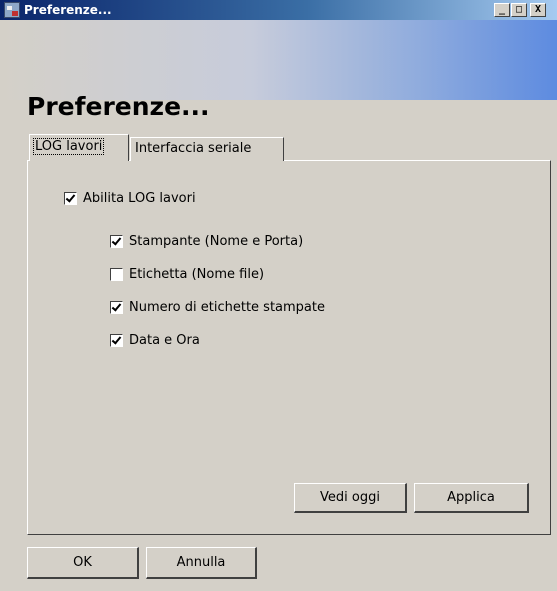 The width and height of the screenshot is (557, 591). I want to click on cancel-button: Annulla, so click(201, 563).